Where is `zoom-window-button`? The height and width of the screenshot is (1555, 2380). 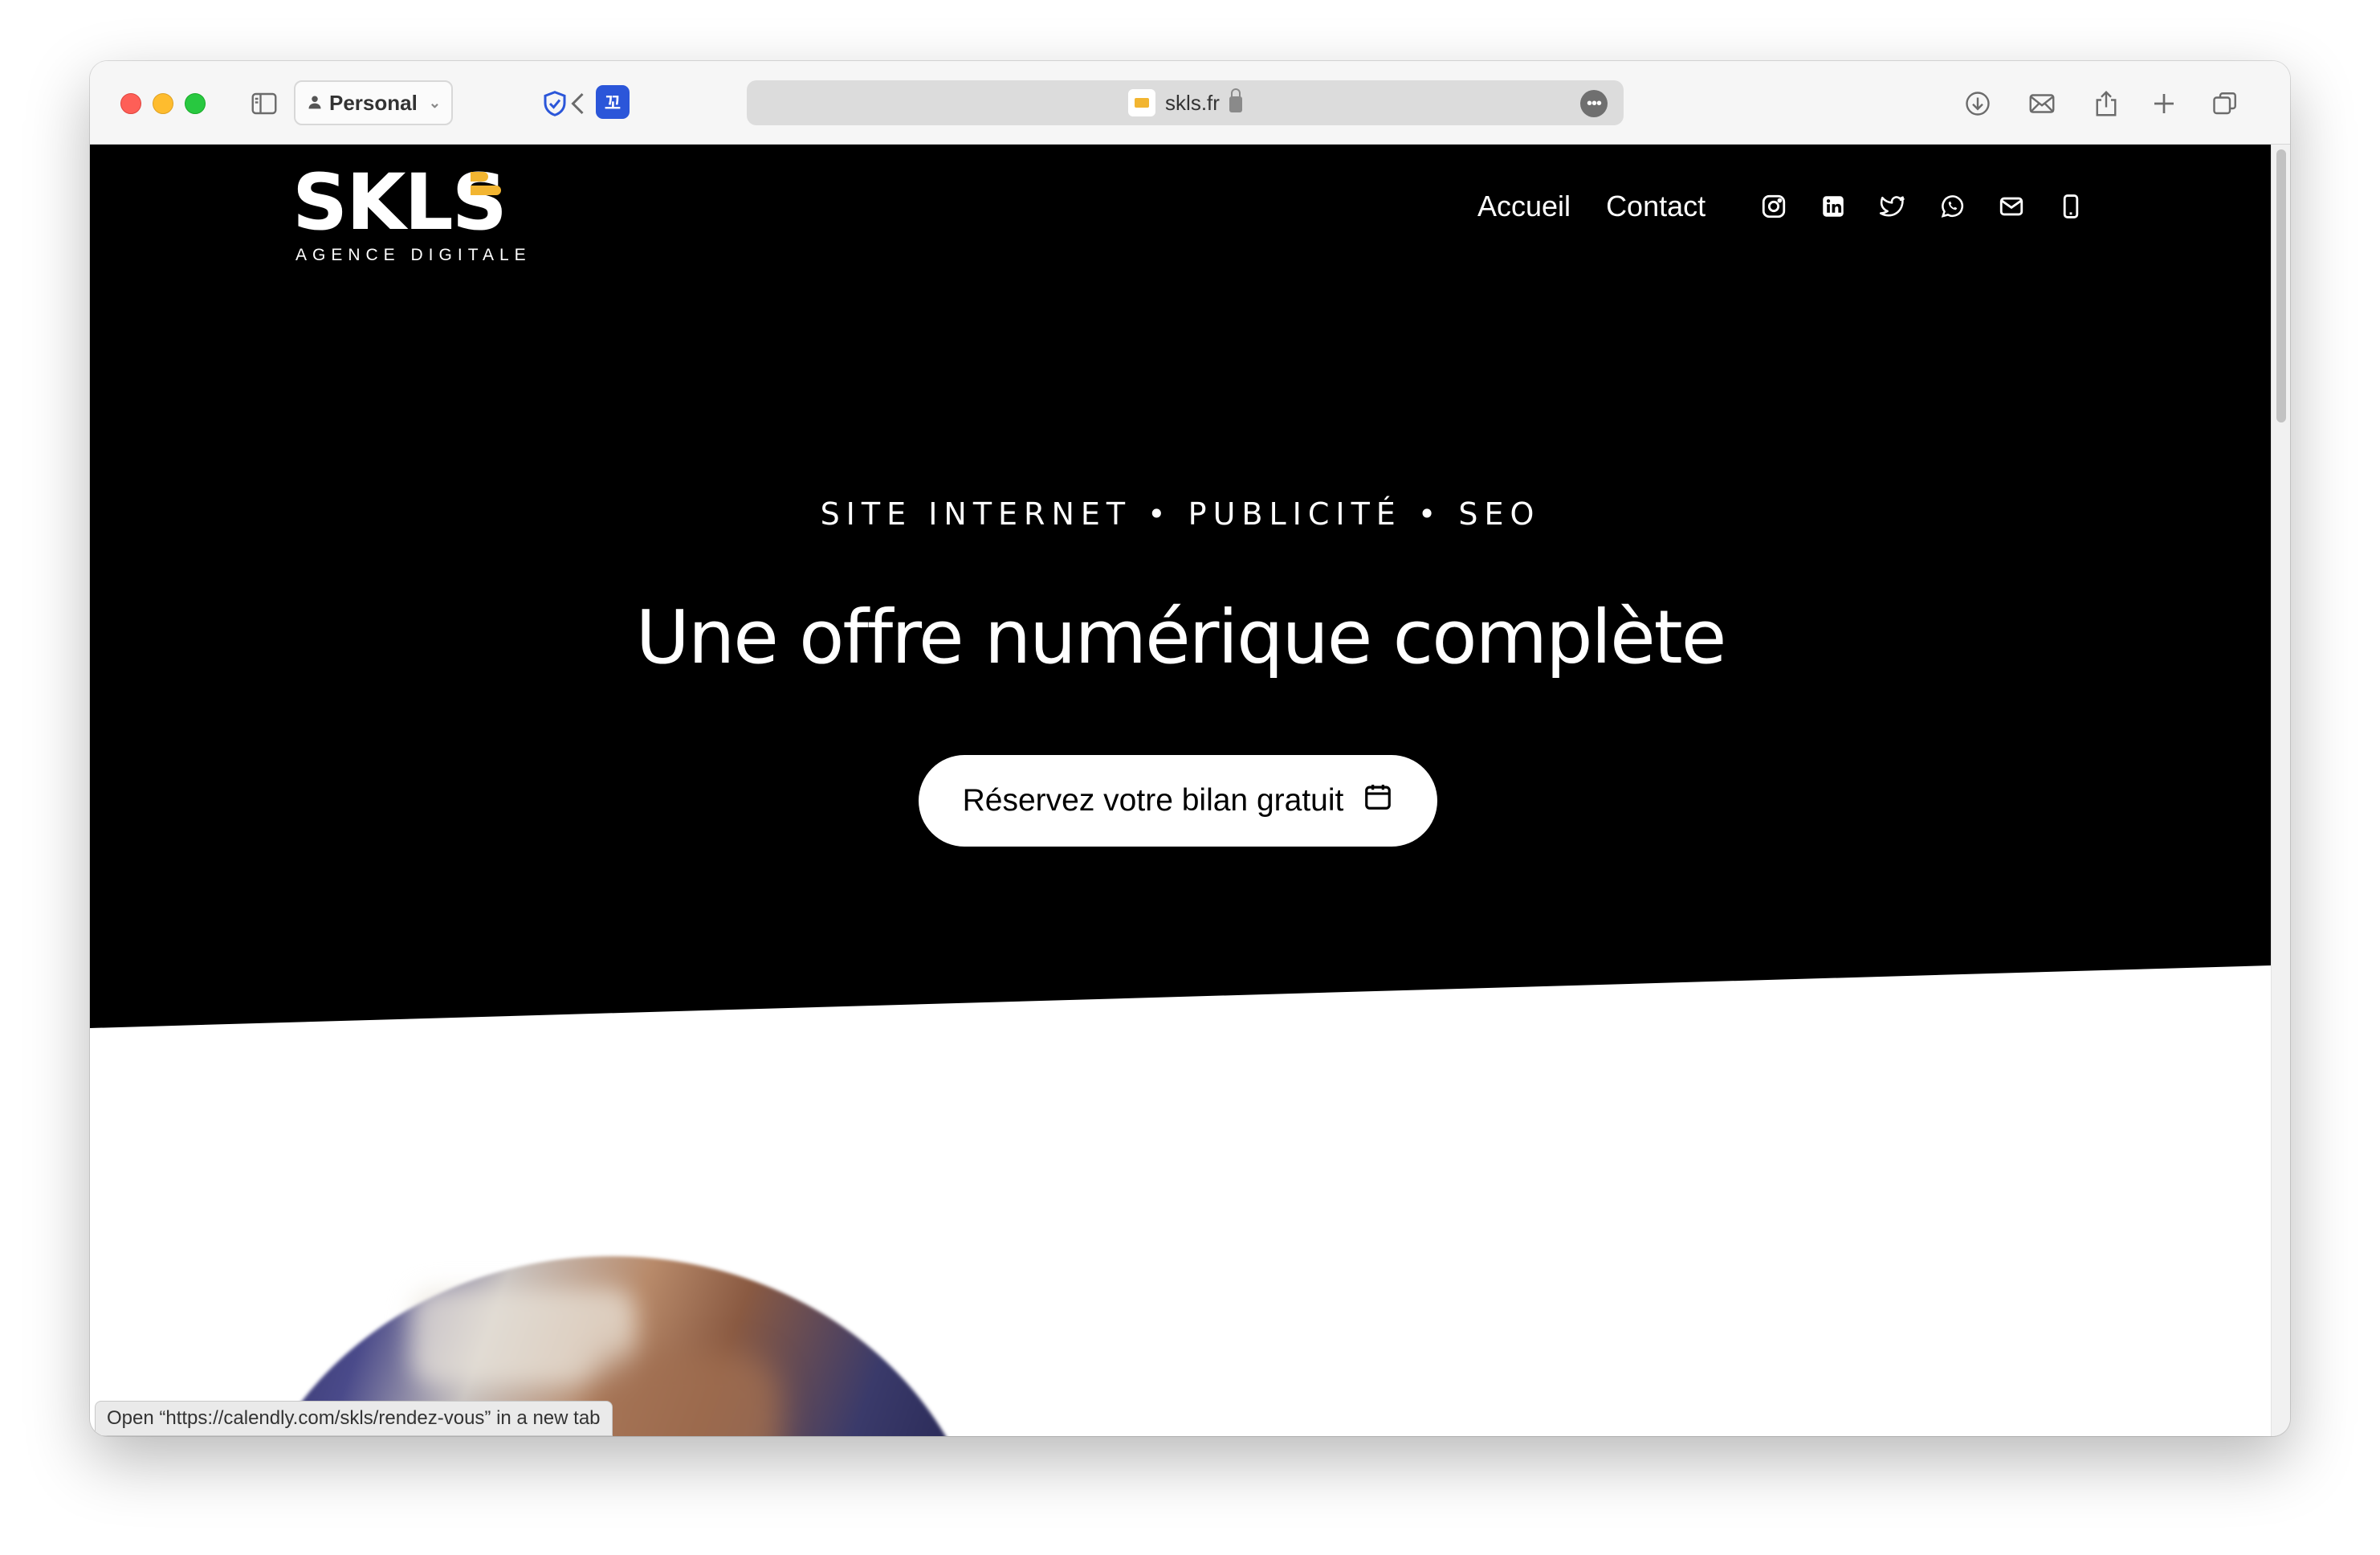
zoom-window-button is located at coordinates (195, 103).